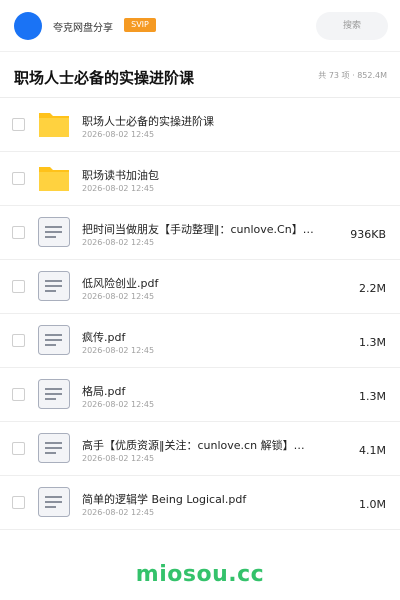  Describe the element at coordinates (200, 341) in the screenshot. I see `list-item: 疯传.pdf 2026-08-02 12:45 1.3M` at that location.